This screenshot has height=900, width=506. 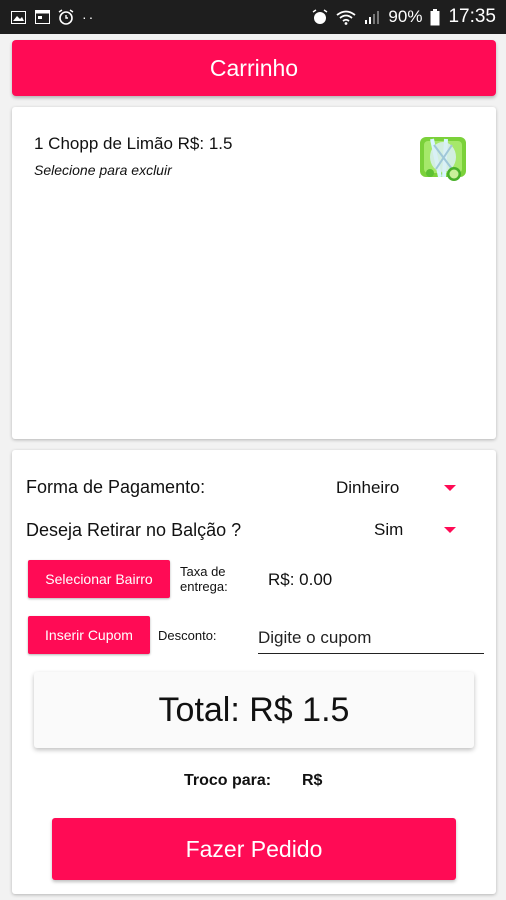 I want to click on page-title: Carrinho, so click(x=254, y=67).